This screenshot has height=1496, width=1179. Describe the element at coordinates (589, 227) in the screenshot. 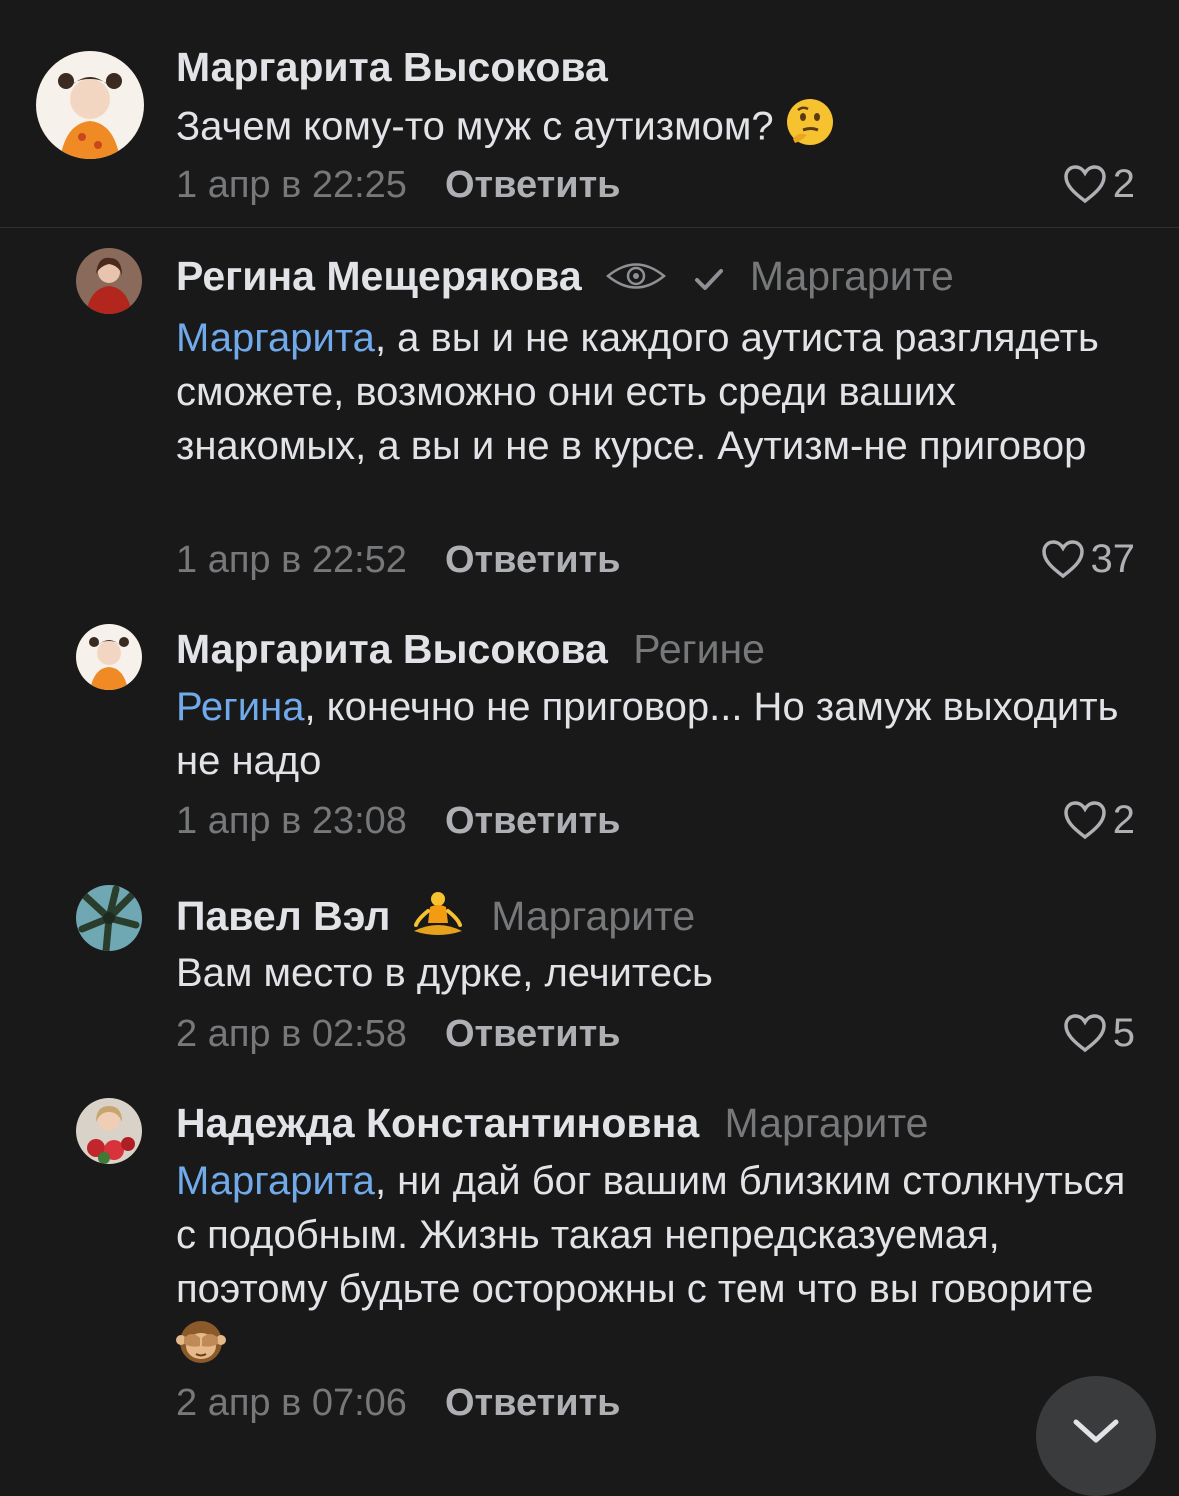

I see `divider` at that location.